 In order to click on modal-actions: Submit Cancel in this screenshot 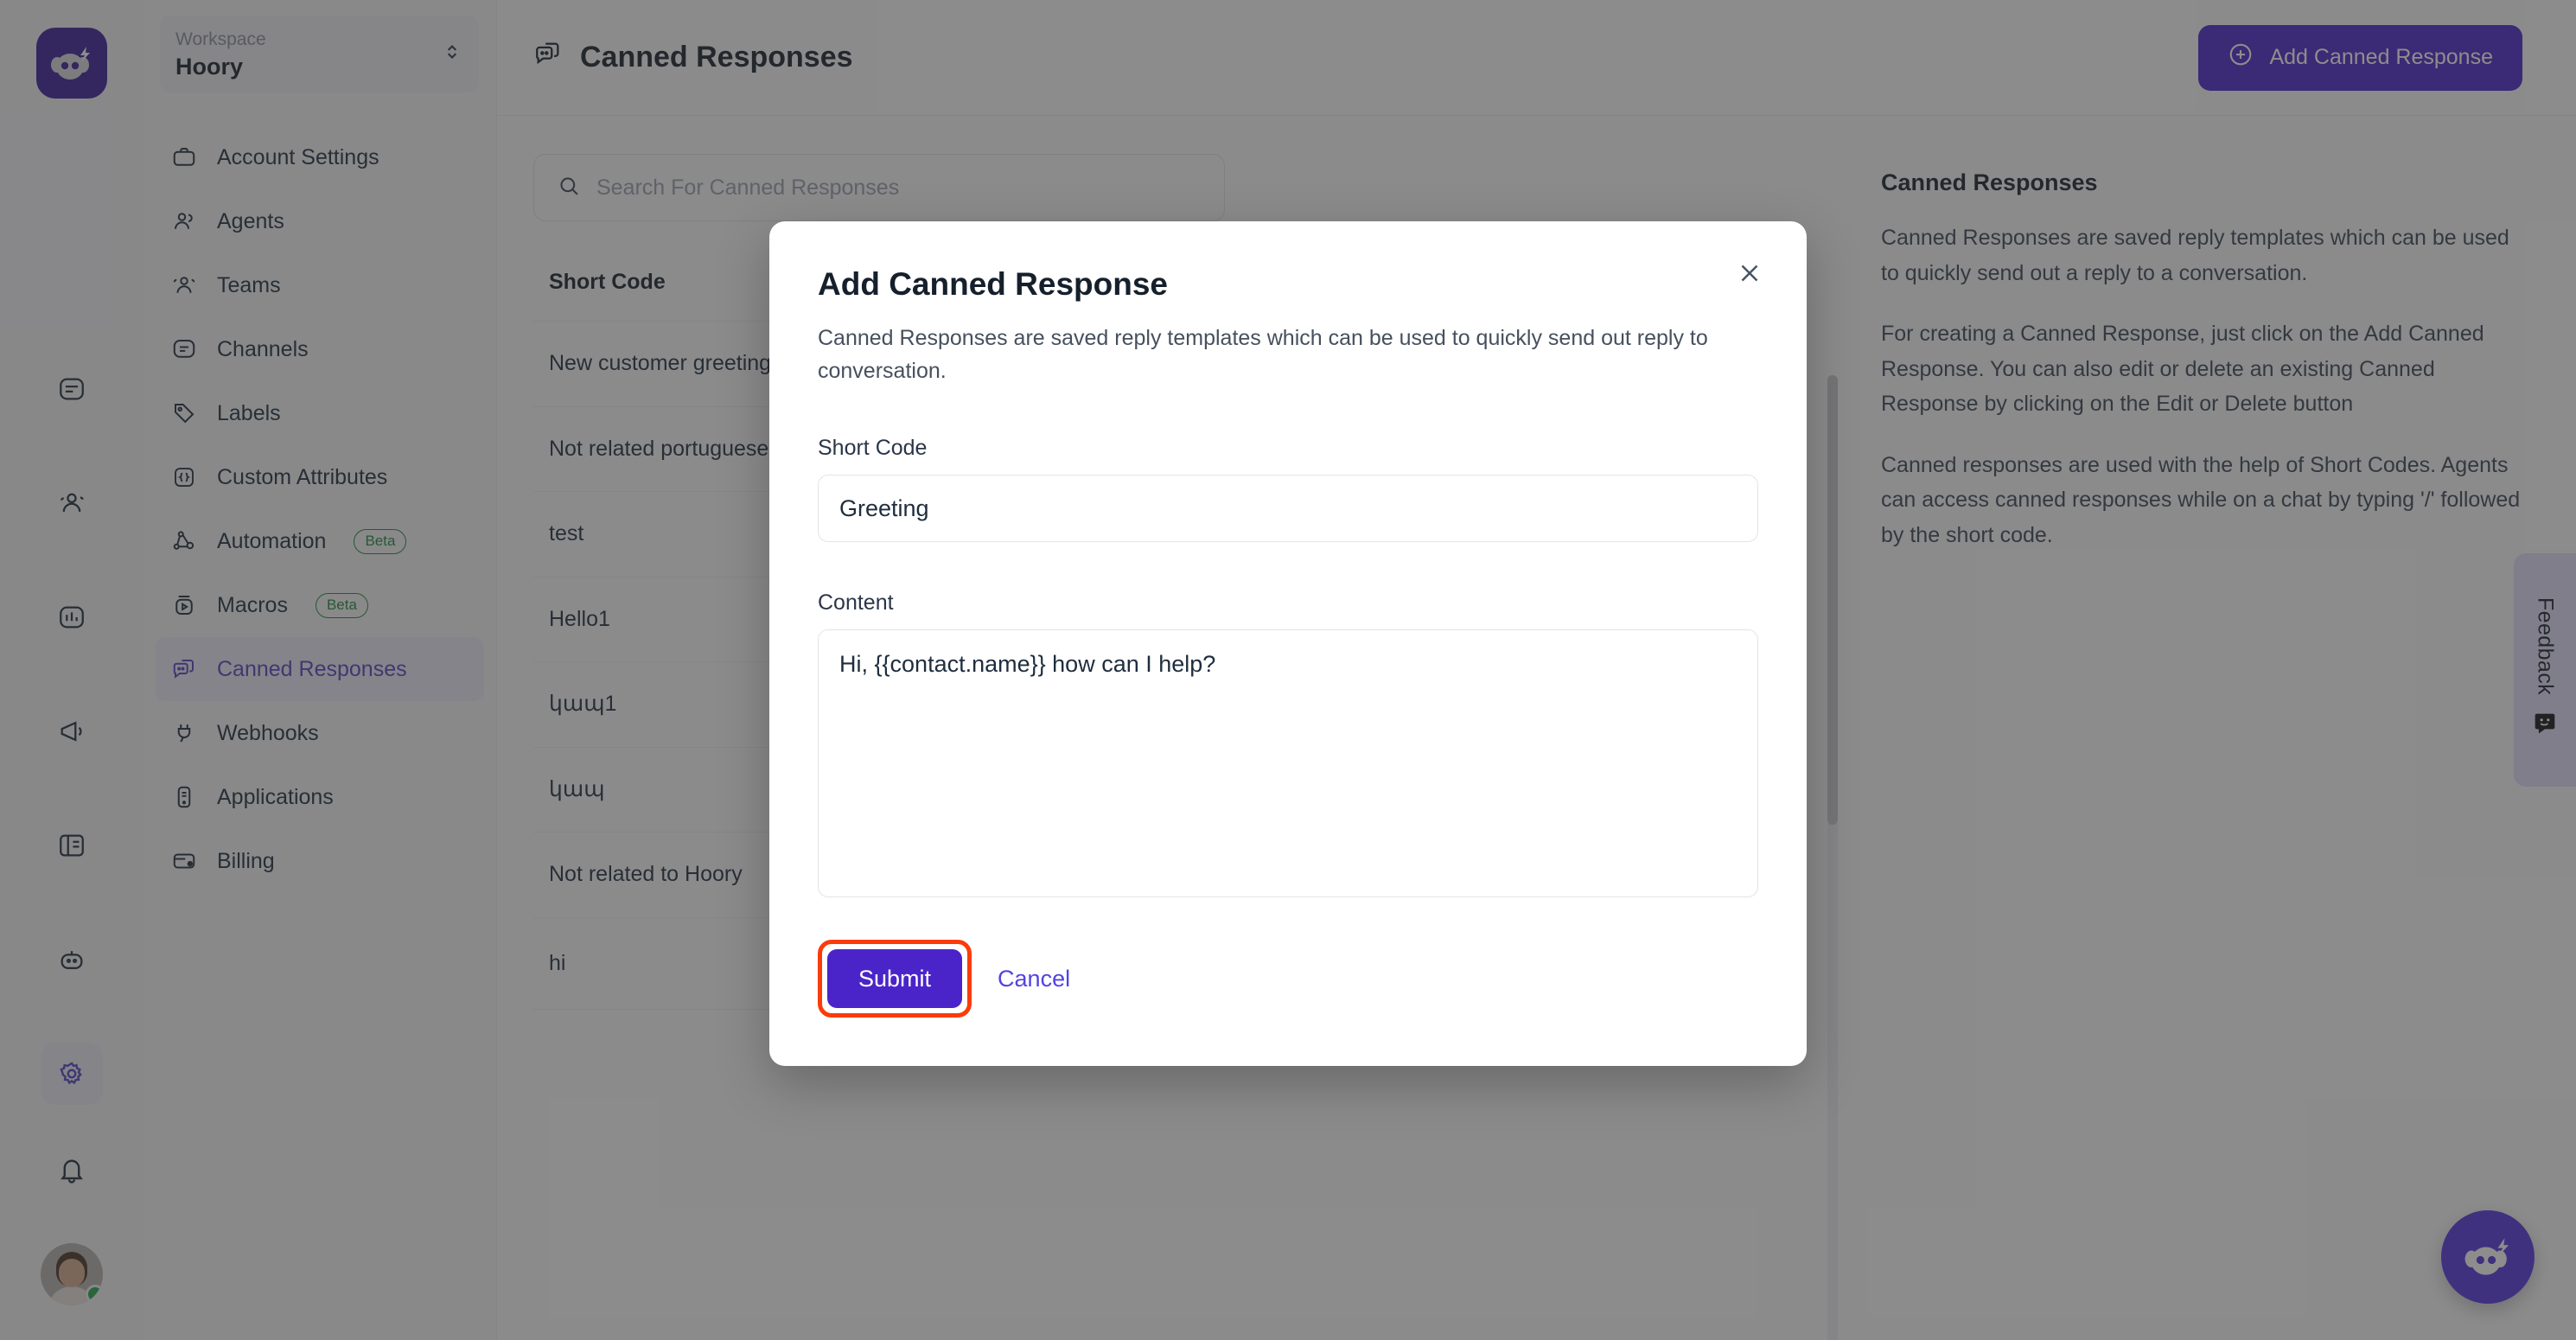, I will do `click(1288, 979)`.